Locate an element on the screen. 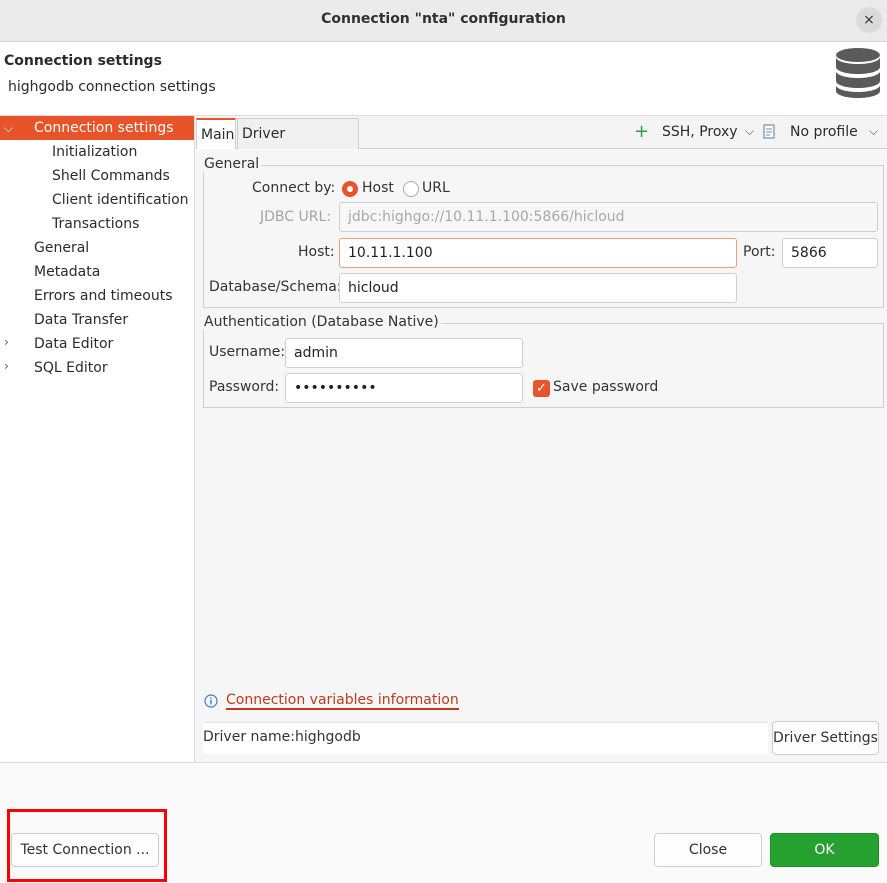 The height and width of the screenshot is (883, 887). url-radio is located at coordinates (411, 189).